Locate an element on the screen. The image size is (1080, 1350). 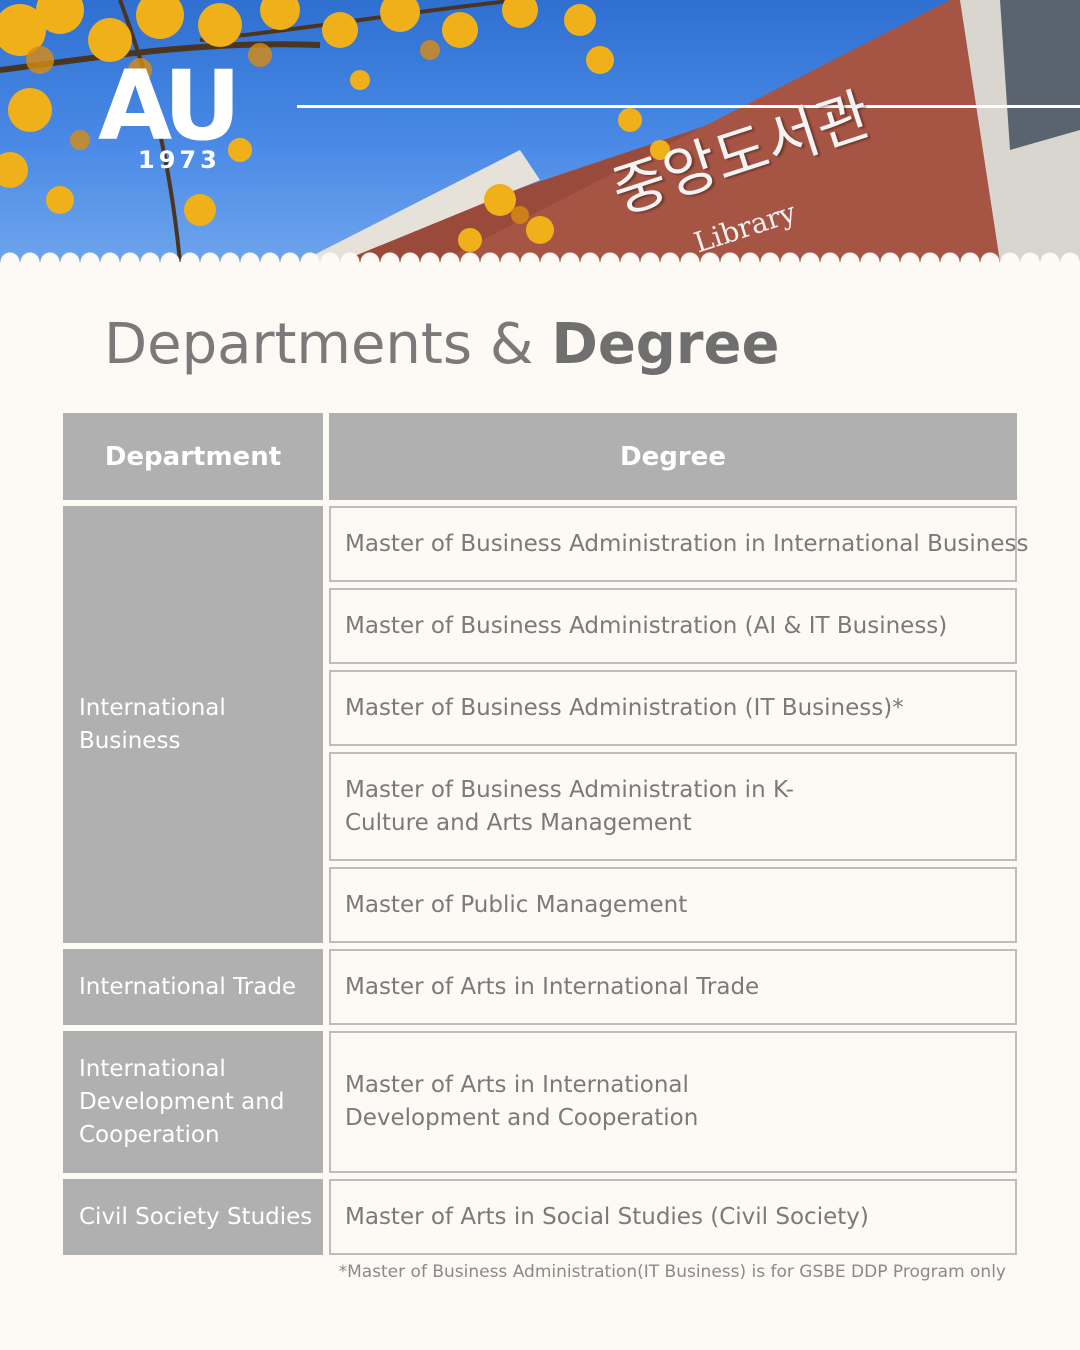
department-cell: Civil Society Studies is located at coordinates (193, 1217).